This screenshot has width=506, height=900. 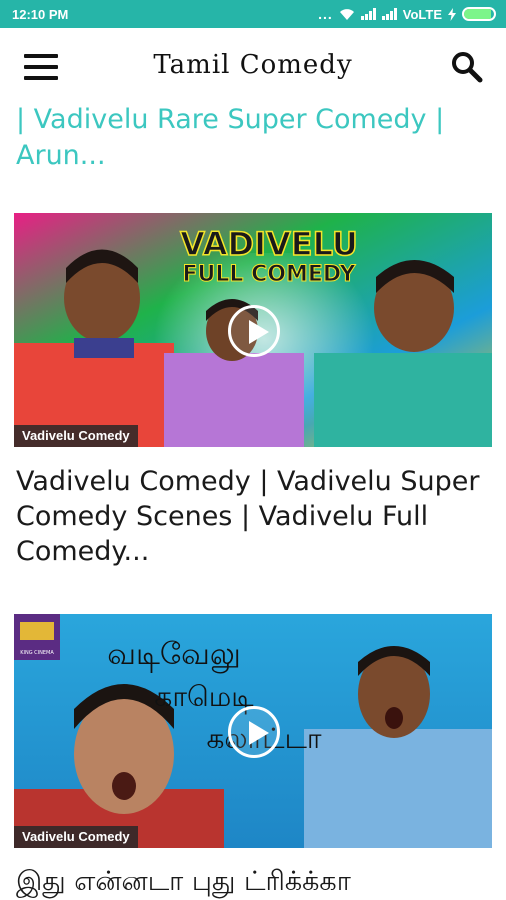 I want to click on status-icons: ... VoLTE, so click(x=407, y=14).